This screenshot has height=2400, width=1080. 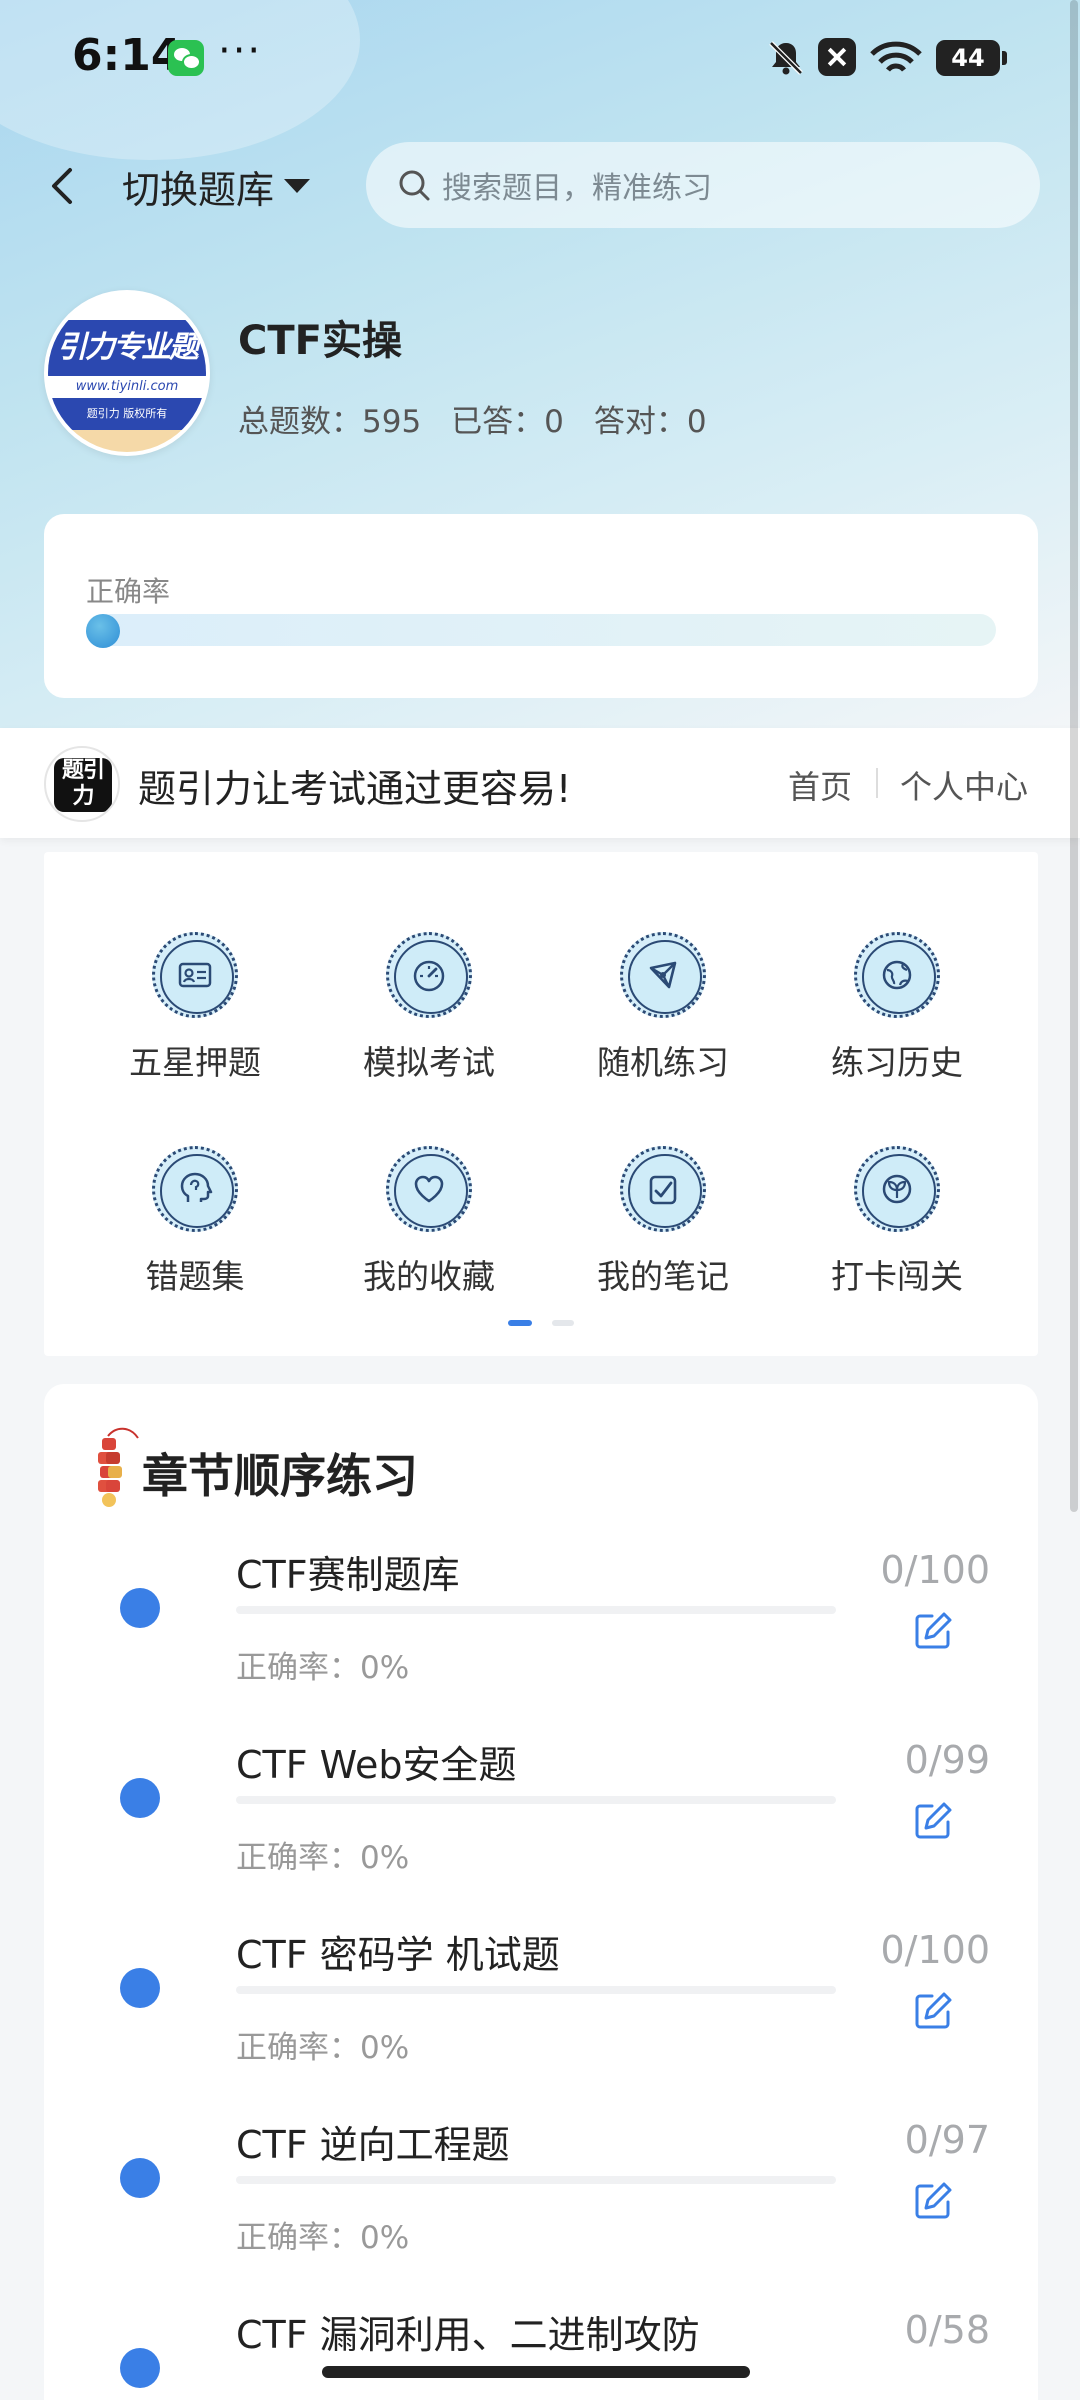 I want to click on tool-label: 我的收藏, so click(x=429, y=1276).